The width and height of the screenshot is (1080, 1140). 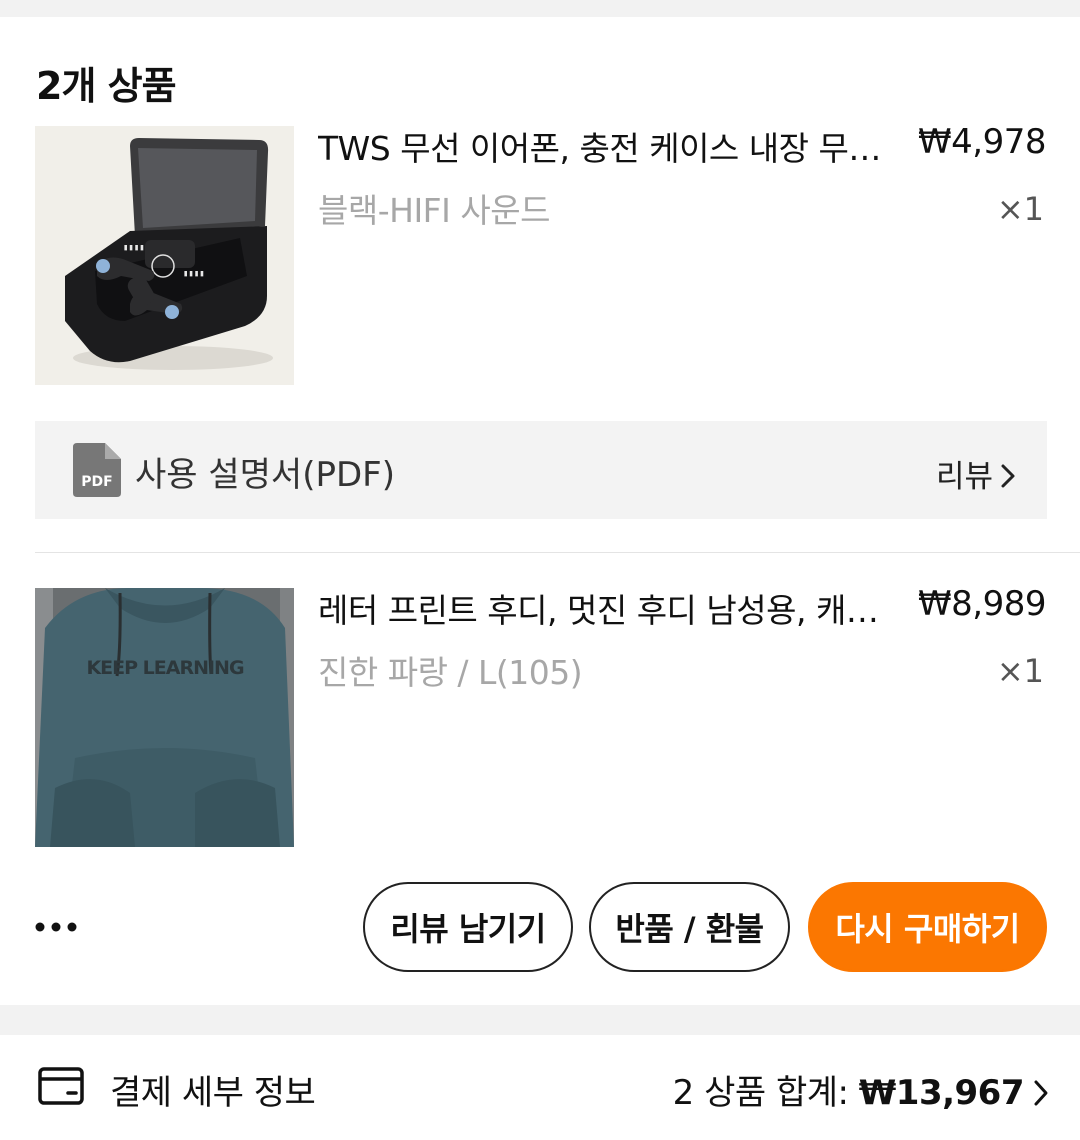 What do you see at coordinates (57, 927) in the screenshot?
I see `more-dots-icon` at bounding box center [57, 927].